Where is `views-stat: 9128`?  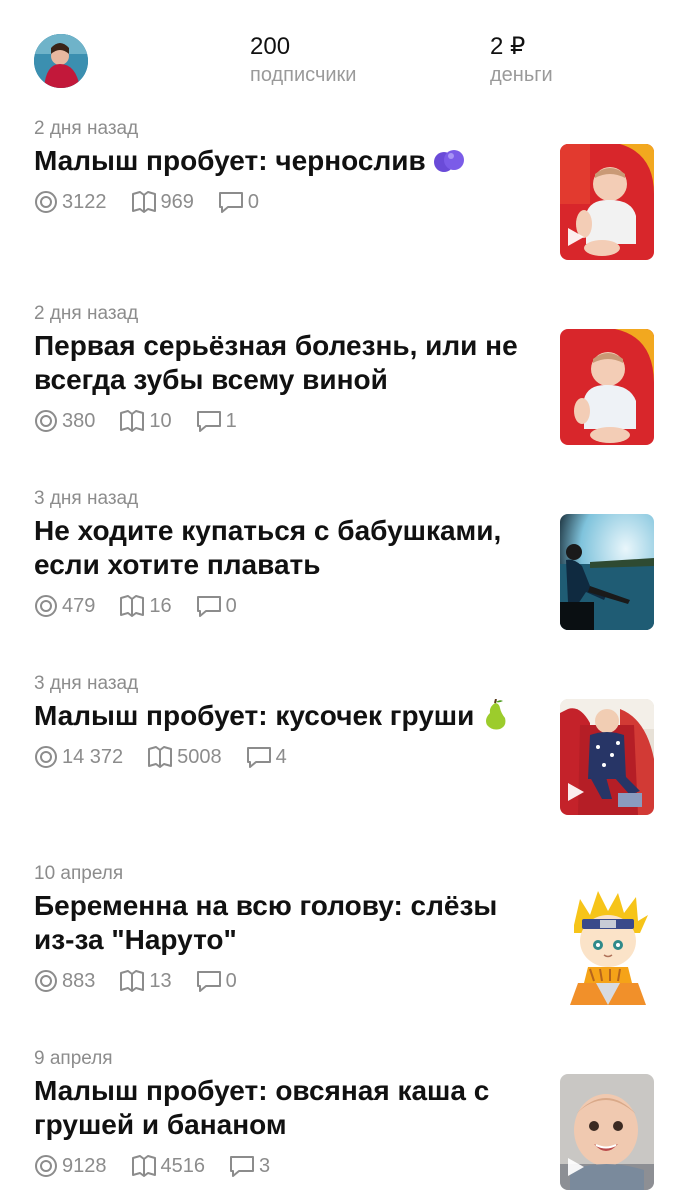 views-stat: 9128 is located at coordinates (70, 1166).